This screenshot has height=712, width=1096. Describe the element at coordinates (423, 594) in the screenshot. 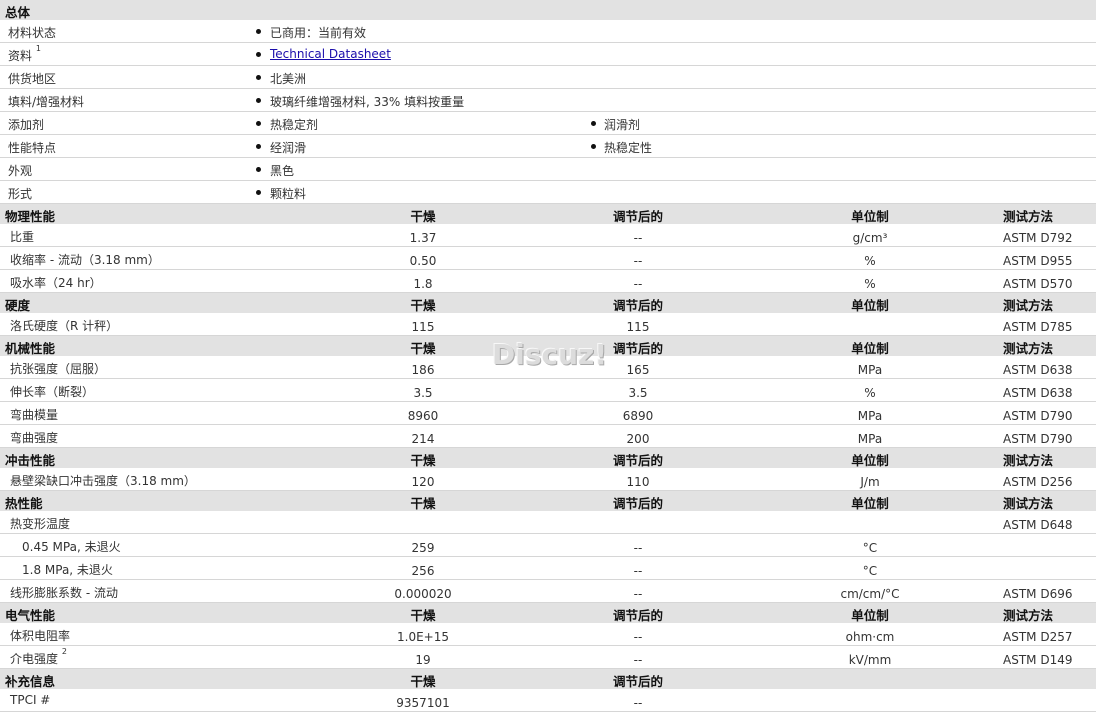

I see `value-dry: 0.000020` at that location.